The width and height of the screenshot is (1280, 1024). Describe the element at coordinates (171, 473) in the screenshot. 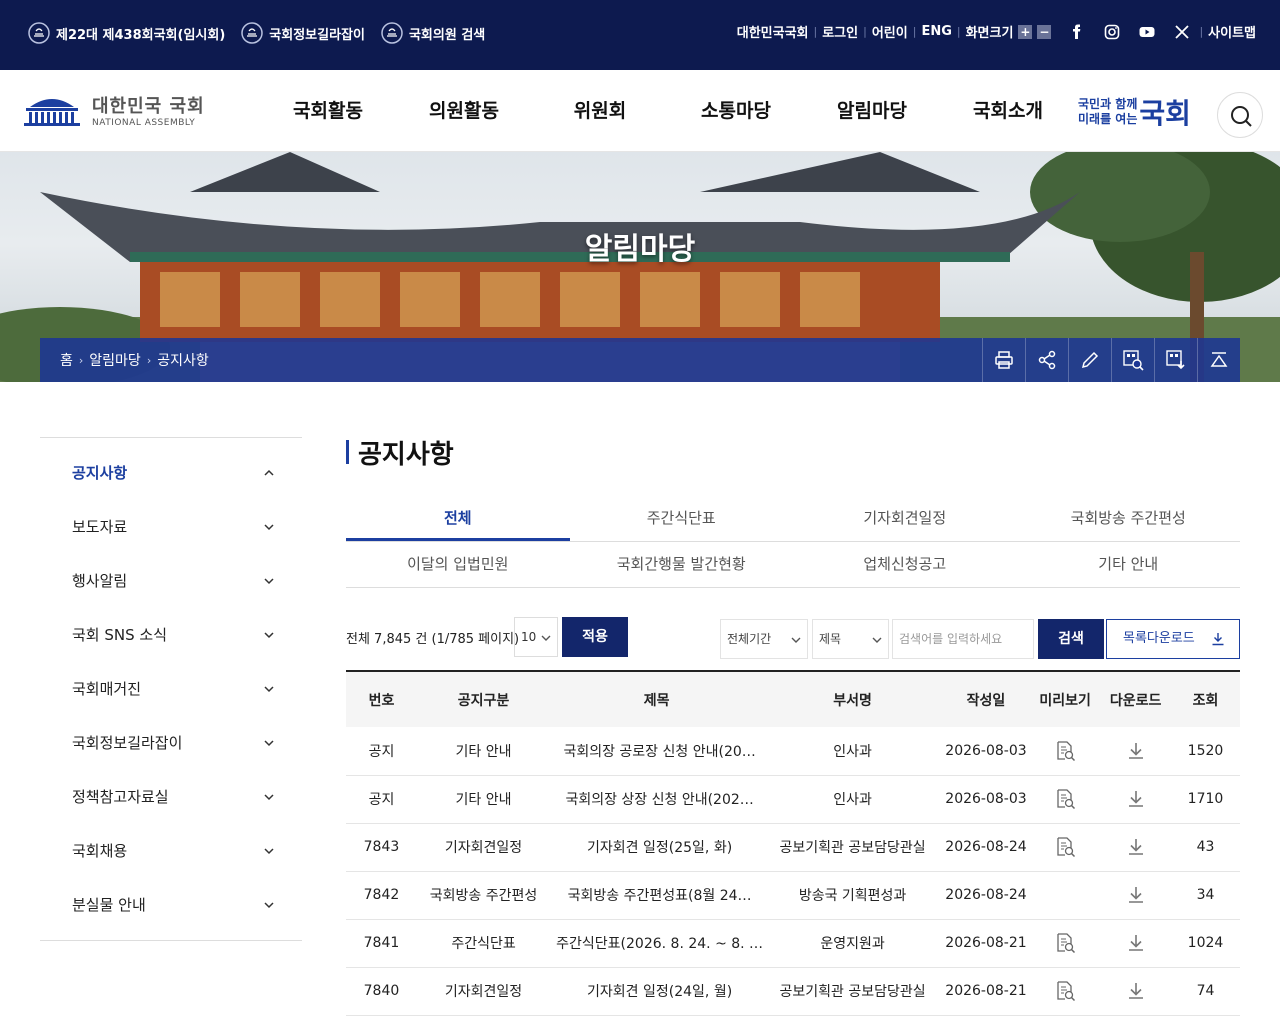

I see `sidebar-item-notice: 공지사항` at that location.